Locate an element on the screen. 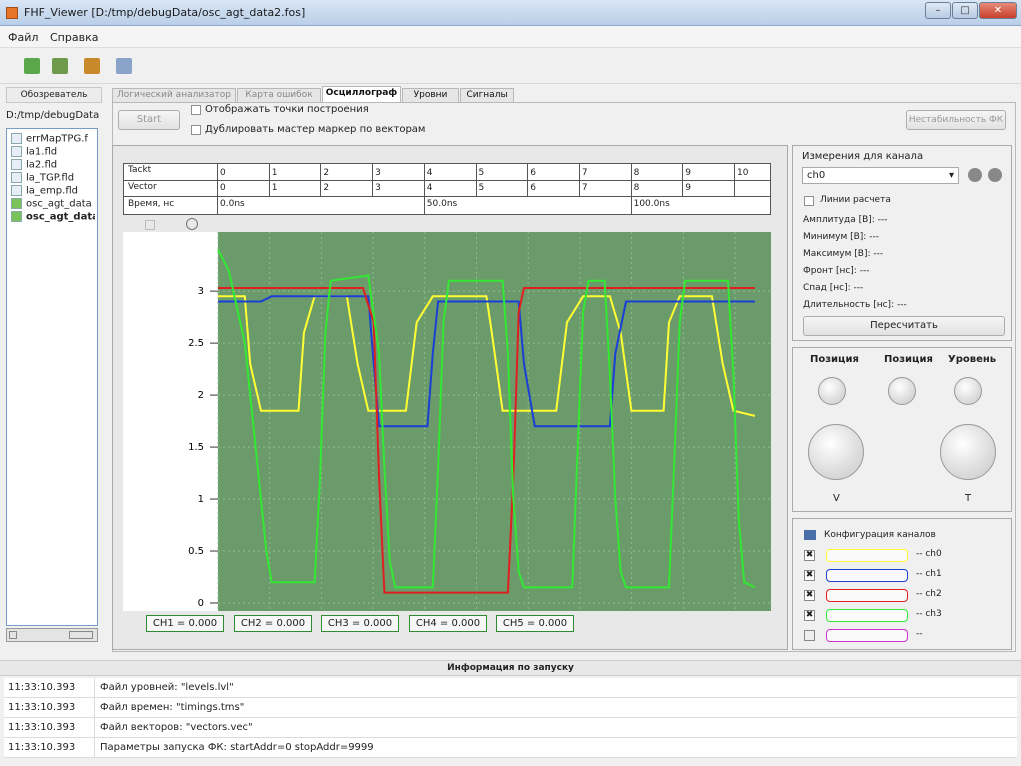 The height and width of the screenshot is (766, 1021). tackt-value: 3 is located at coordinates (378, 173).